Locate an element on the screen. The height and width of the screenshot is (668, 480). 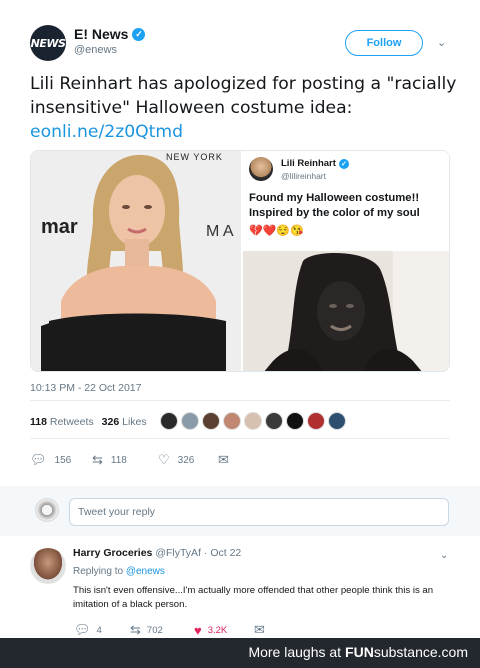
replying-to: Replying to @enews is located at coordinates (119, 571).